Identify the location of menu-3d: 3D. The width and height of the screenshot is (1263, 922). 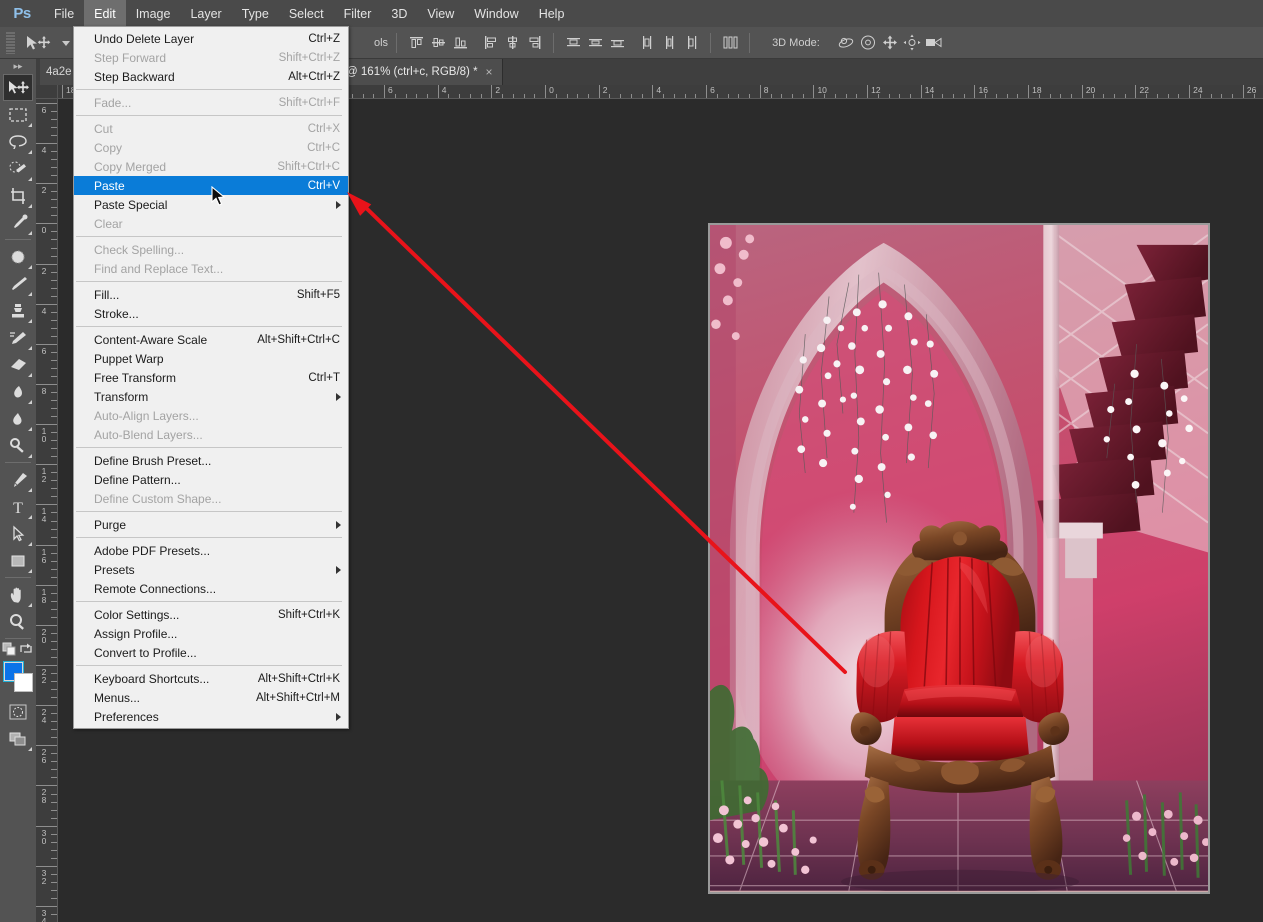
(399, 13).